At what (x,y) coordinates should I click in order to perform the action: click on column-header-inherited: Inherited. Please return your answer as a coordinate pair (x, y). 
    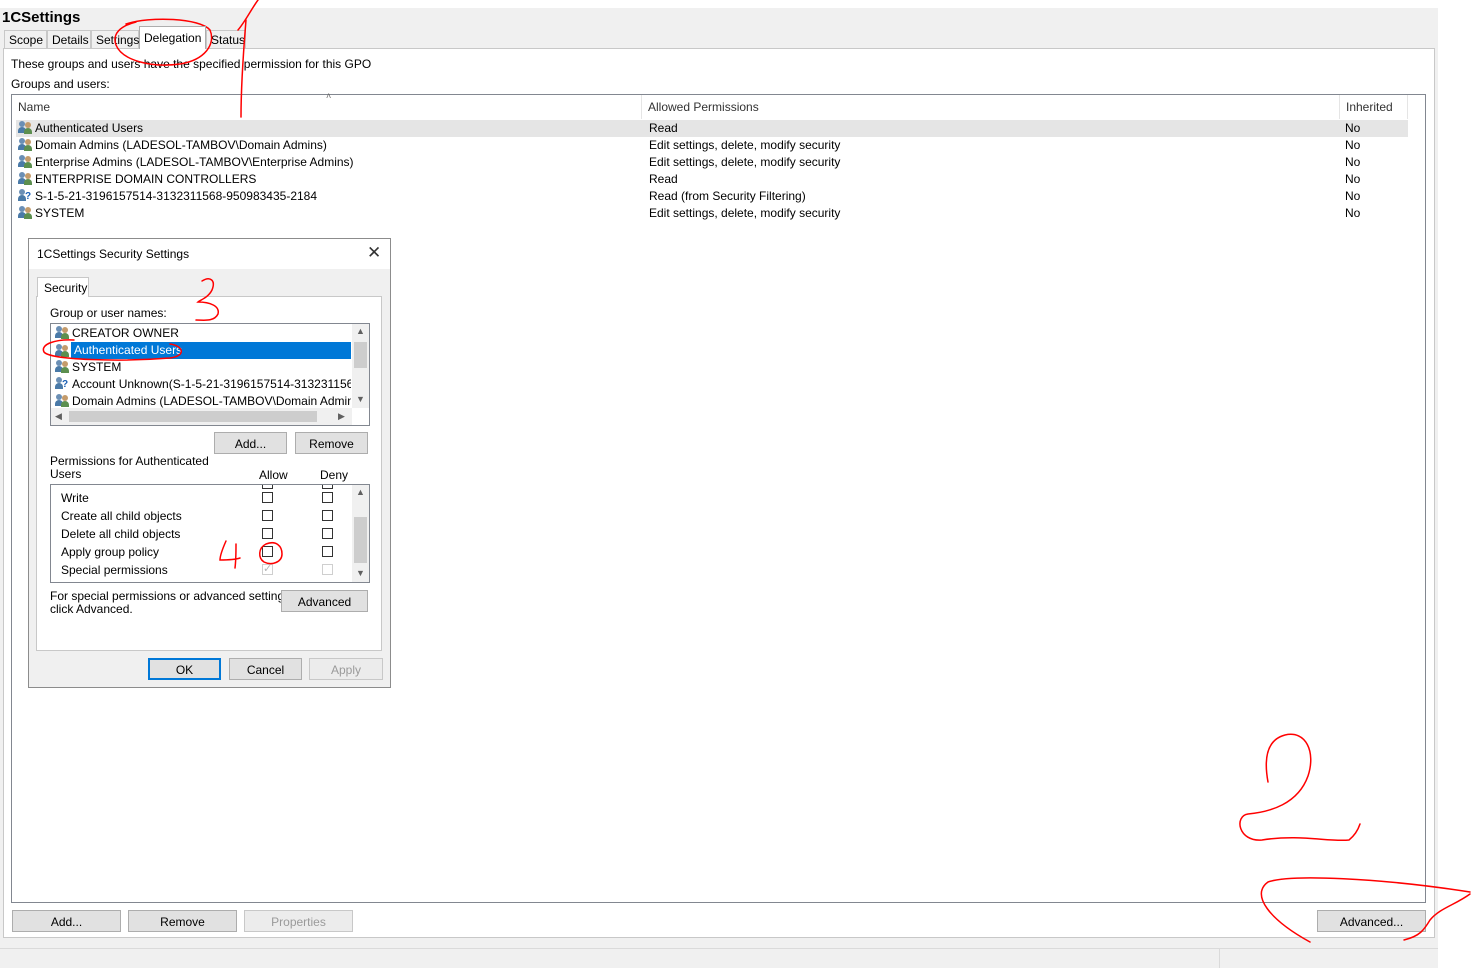
    Looking at the image, I should click on (1374, 107).